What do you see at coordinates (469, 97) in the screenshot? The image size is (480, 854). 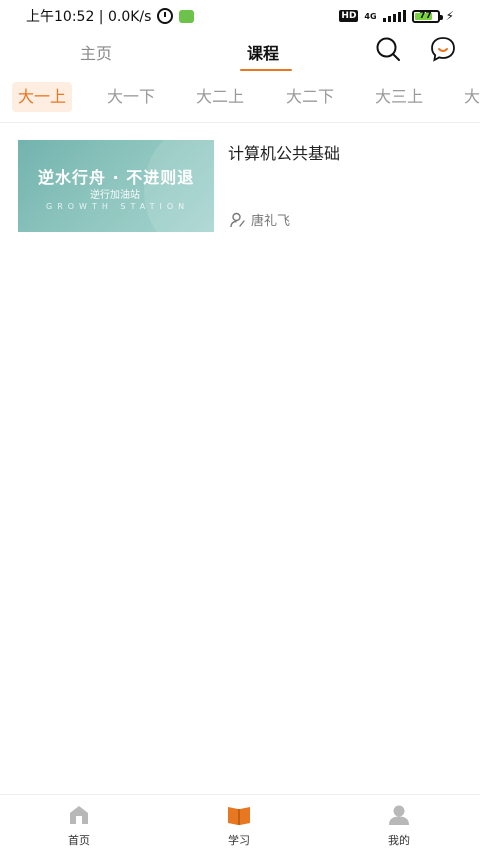 I see `semester-tab: 大` at bounding box center [469, 97].